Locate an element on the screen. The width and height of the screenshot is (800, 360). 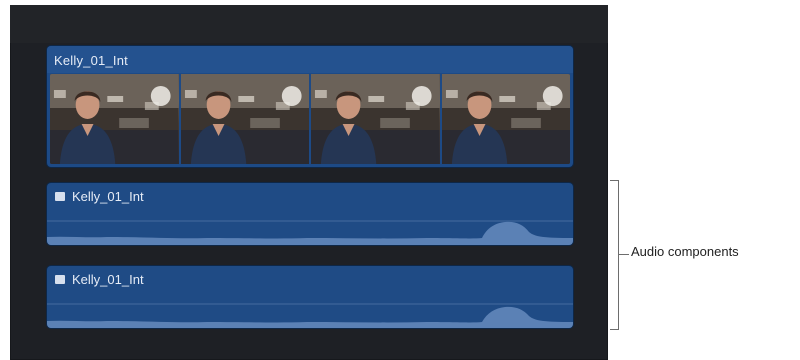
video-clip-header: Kelly_01_Int is located at coordinates (310, 59).